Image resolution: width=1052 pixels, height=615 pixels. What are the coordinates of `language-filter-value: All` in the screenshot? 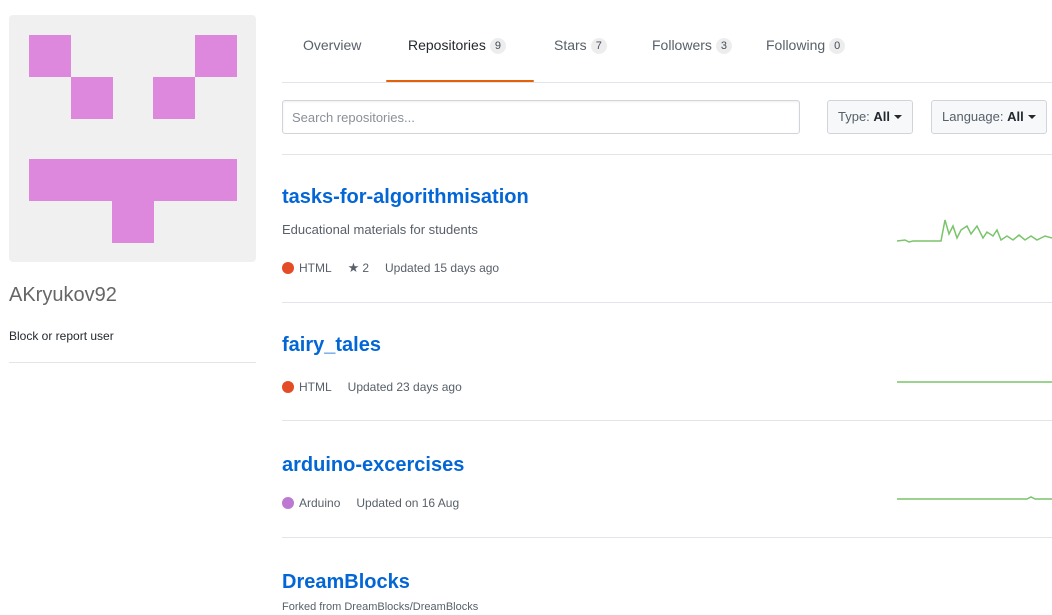 It's located at (1015, 116).